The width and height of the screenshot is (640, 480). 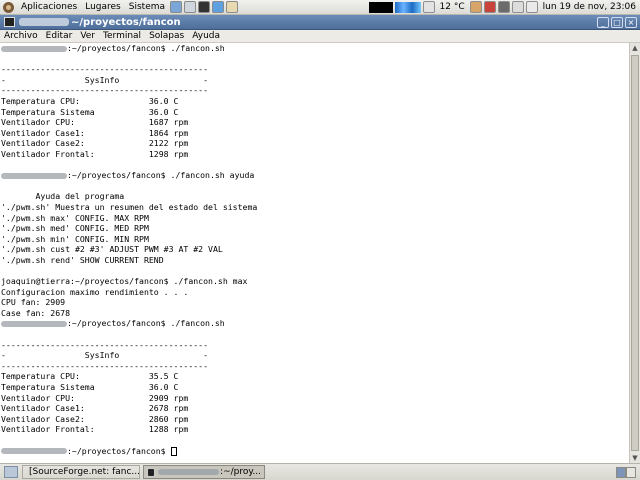 I want to click on terminal-line-text: Ventilador Case1: 2678 rpm, so click(x=95, y=408).